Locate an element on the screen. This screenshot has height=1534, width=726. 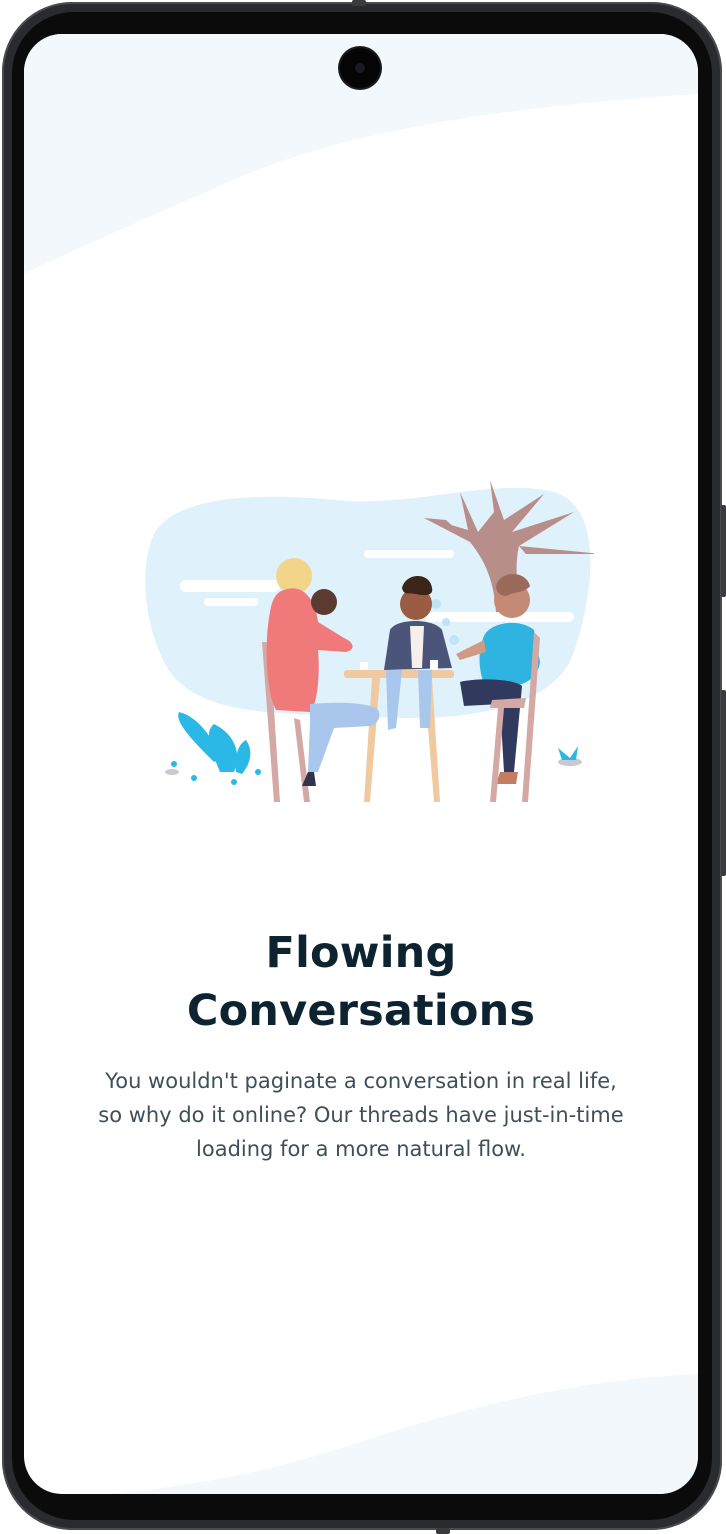
power-button is located at coordinates (723, 551).